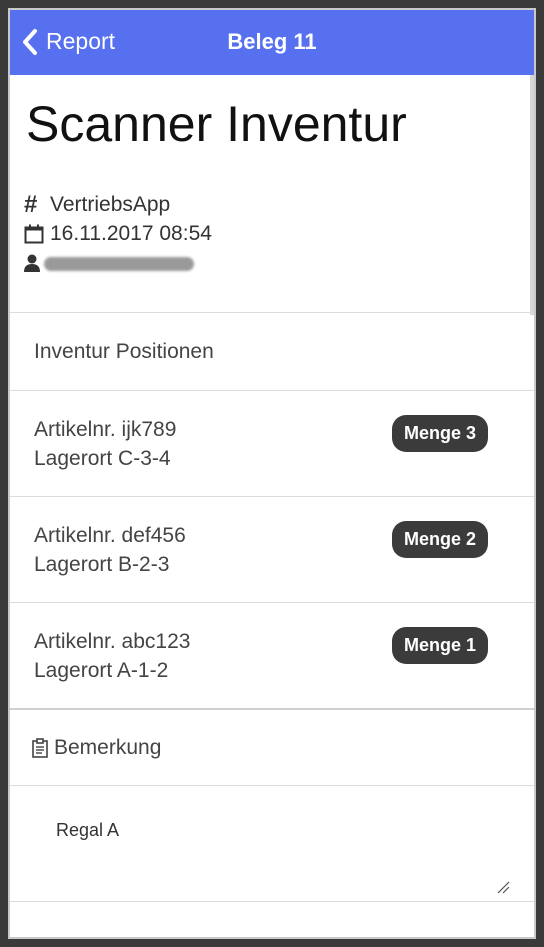  I want to click on user-icon, so click(34, 263).